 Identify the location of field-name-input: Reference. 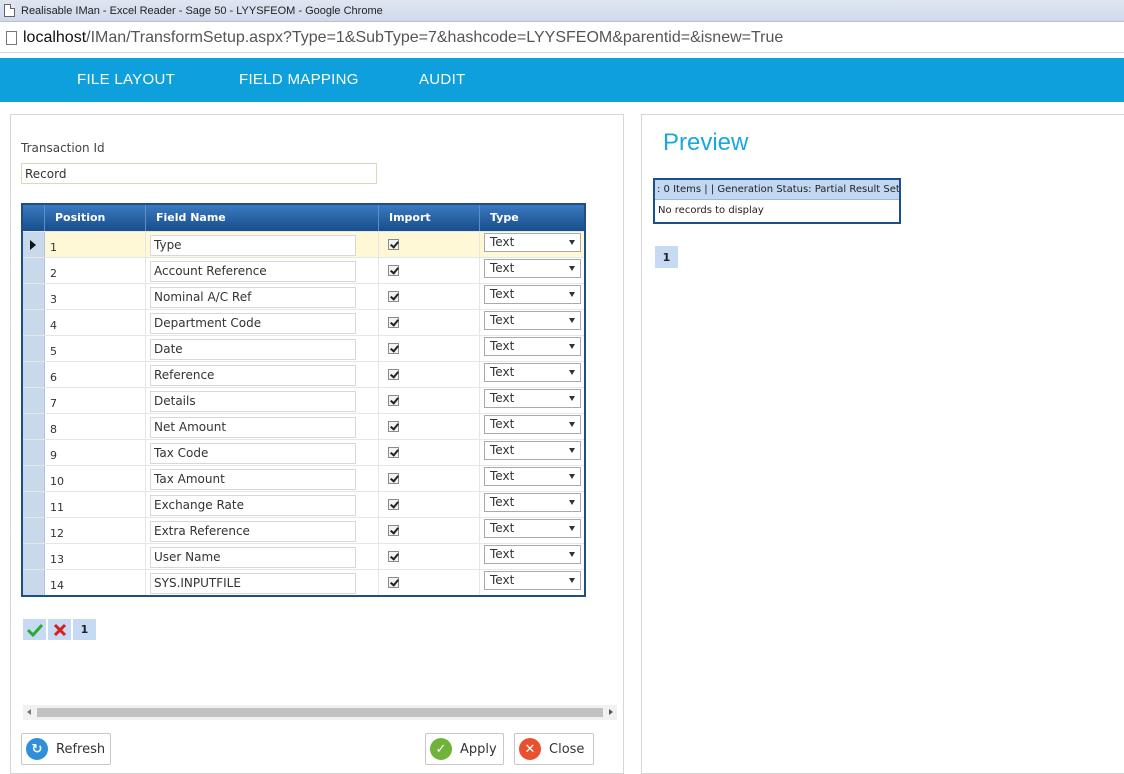
(253, 375).